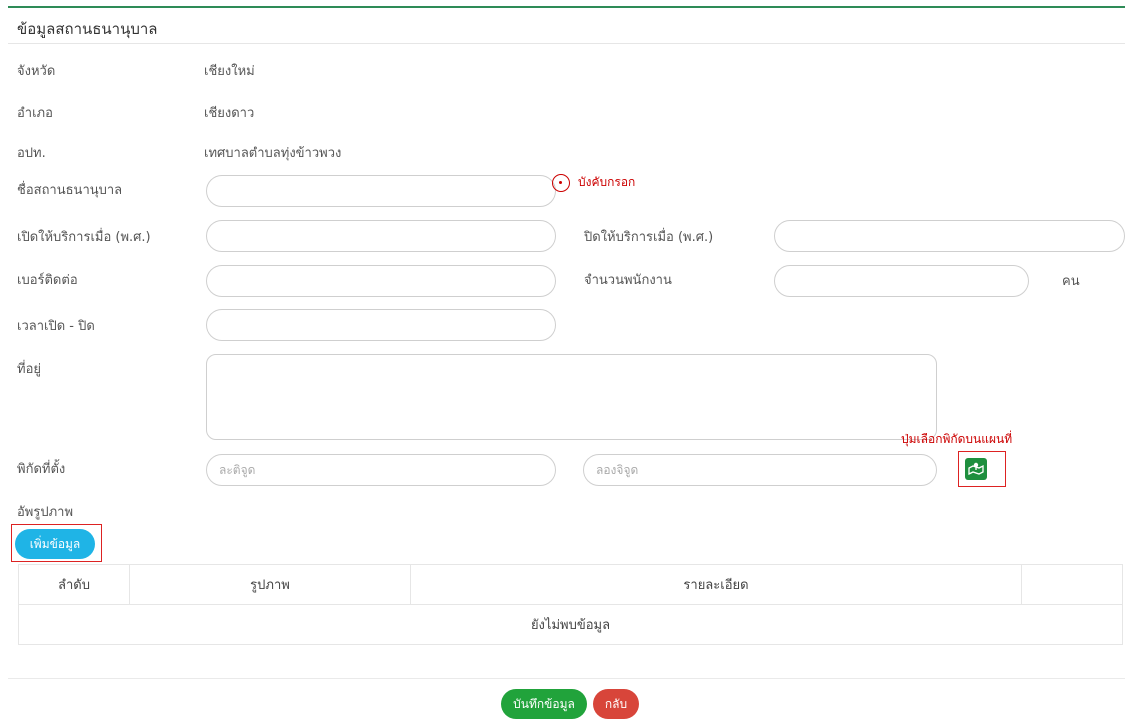  Describe the element at coordinates (381, 236) in the screenshot. I see `open-year-input` at that location.